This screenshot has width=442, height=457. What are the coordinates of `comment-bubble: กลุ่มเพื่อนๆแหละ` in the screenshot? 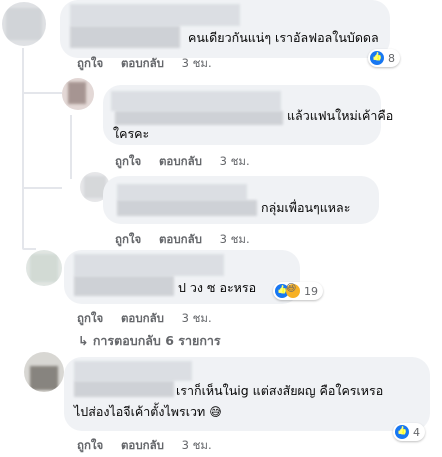 It's located at (241, 200).